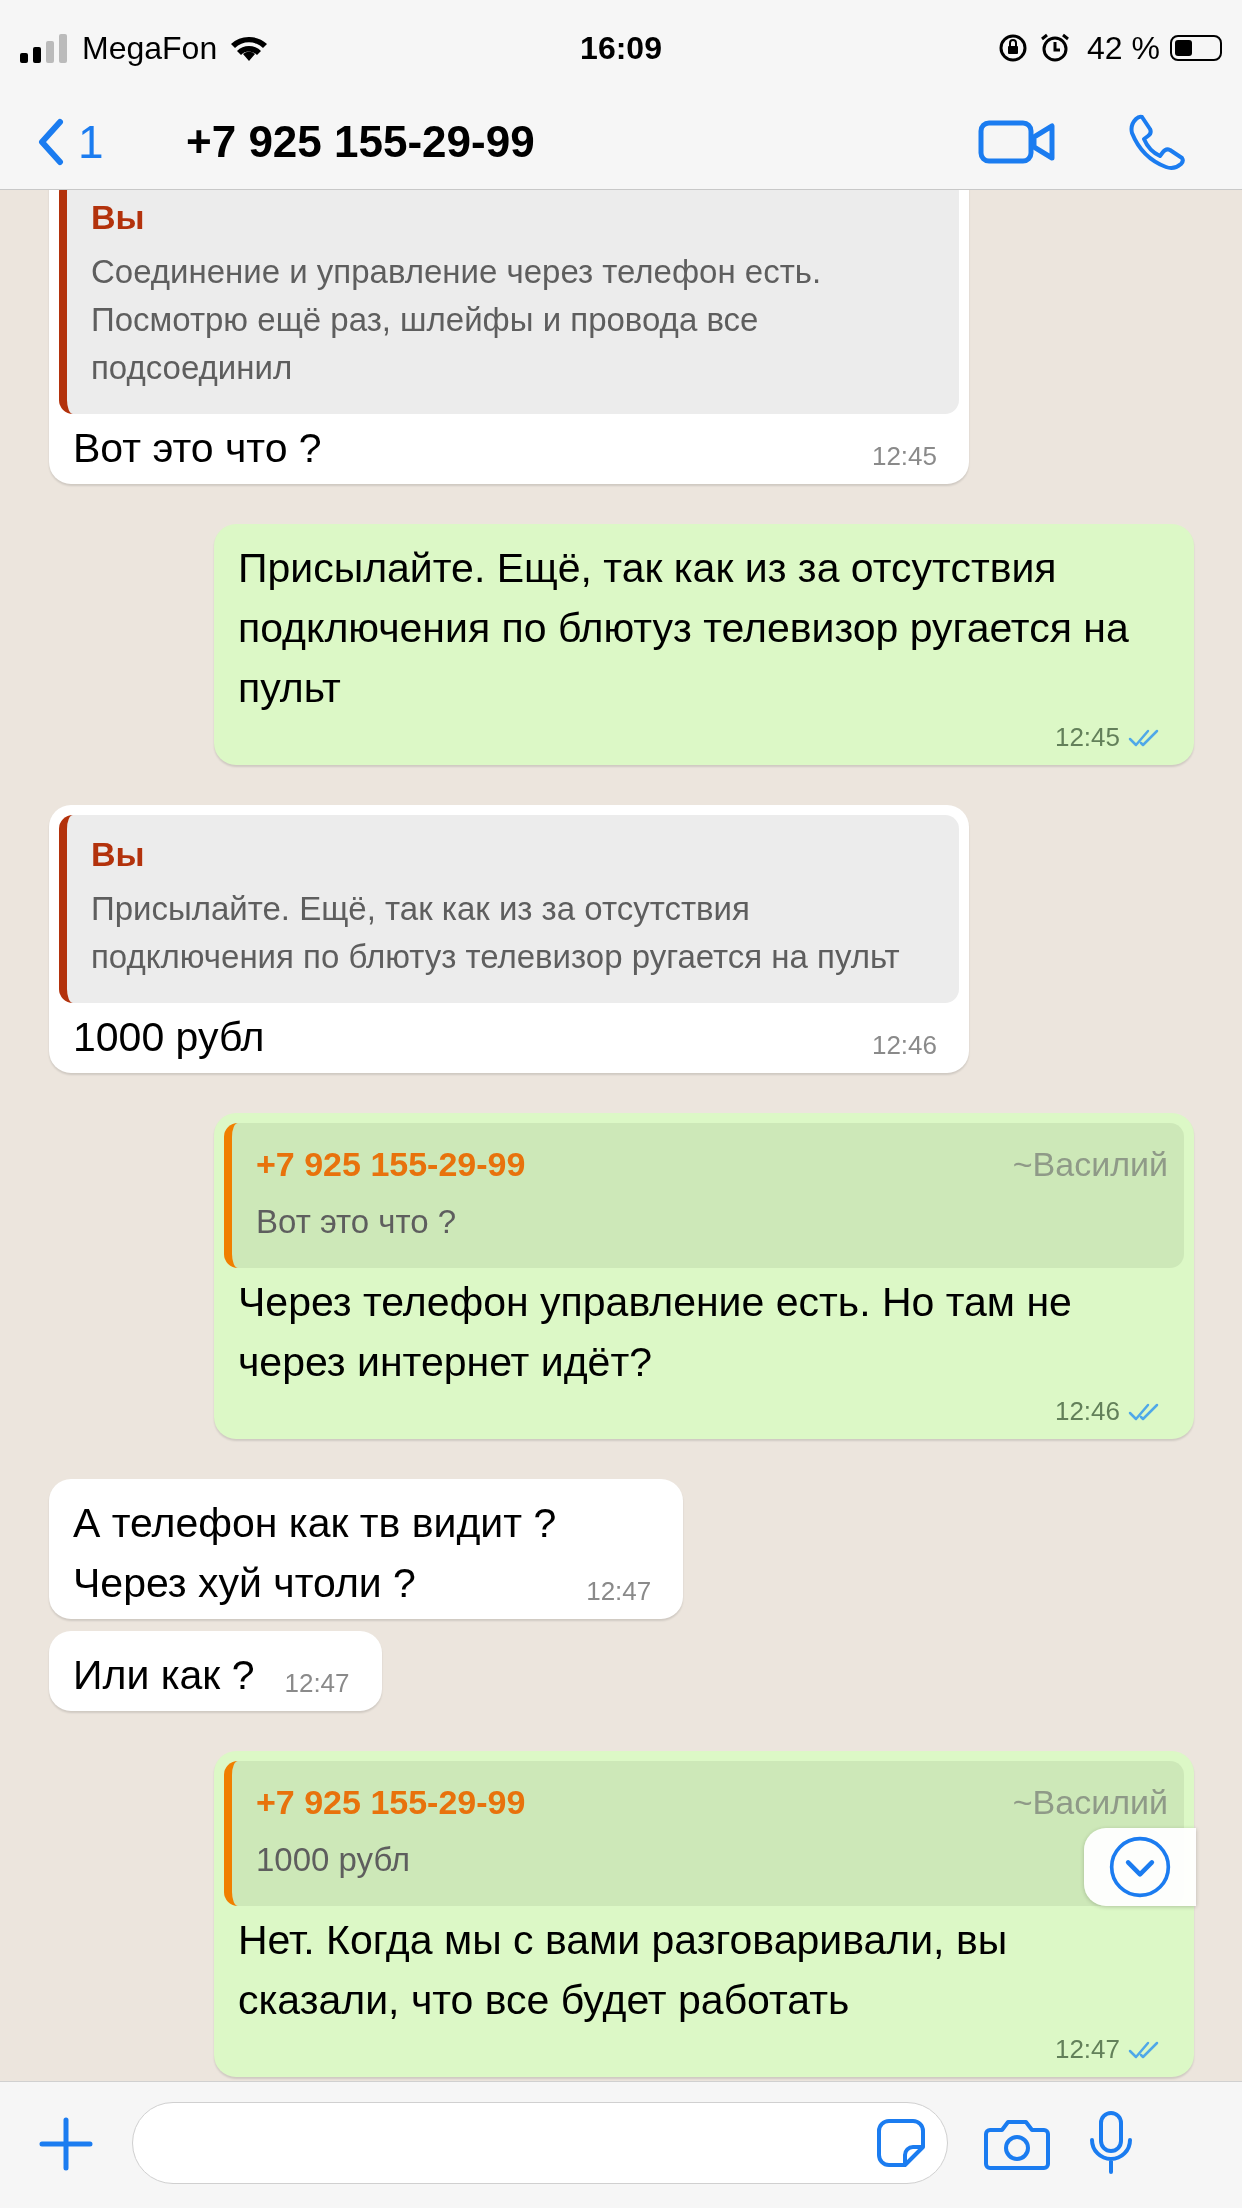  What do you see at coordinates (315, 1553) in the screenshot?
I see `message-text: А телефон как тв видит ? Через хуй чтоли ?` at bounding box center [315, 1553].